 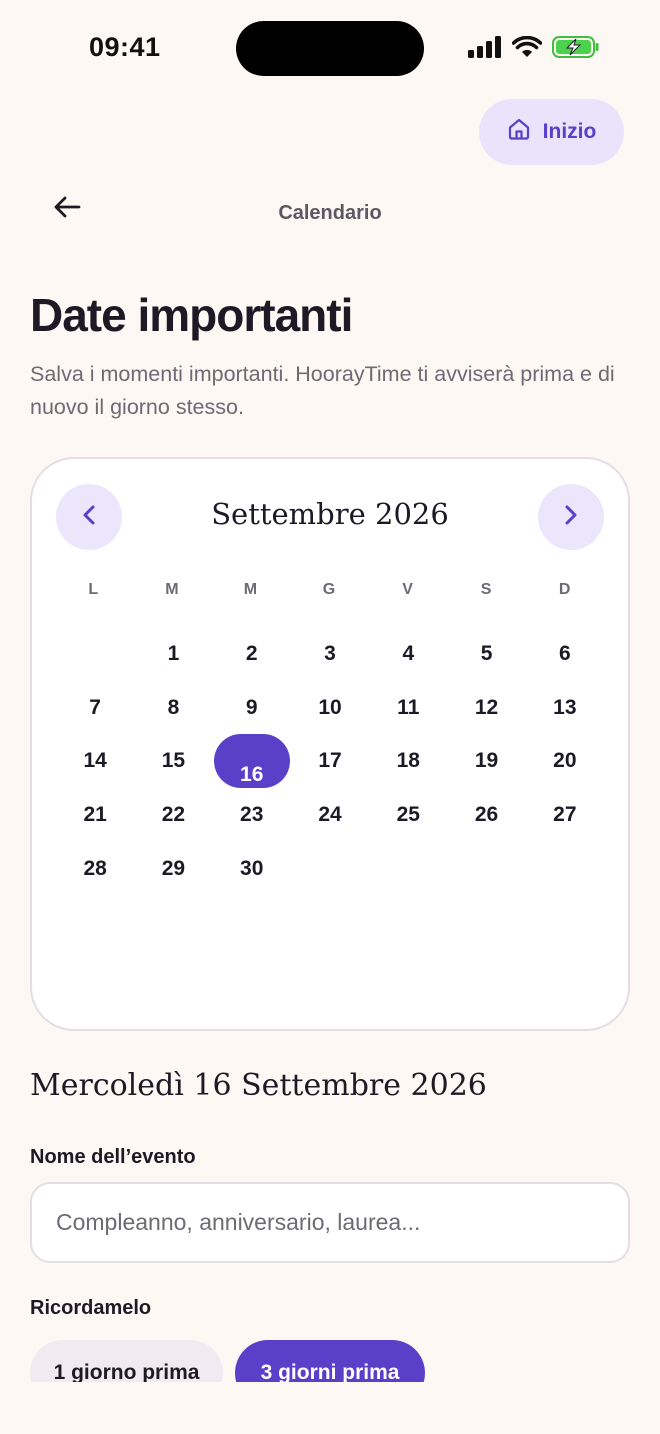 What do you see at coordinates (252, 869) in the screenshot?
I see `calendar-day: 30` at bounding box center [252, 869].